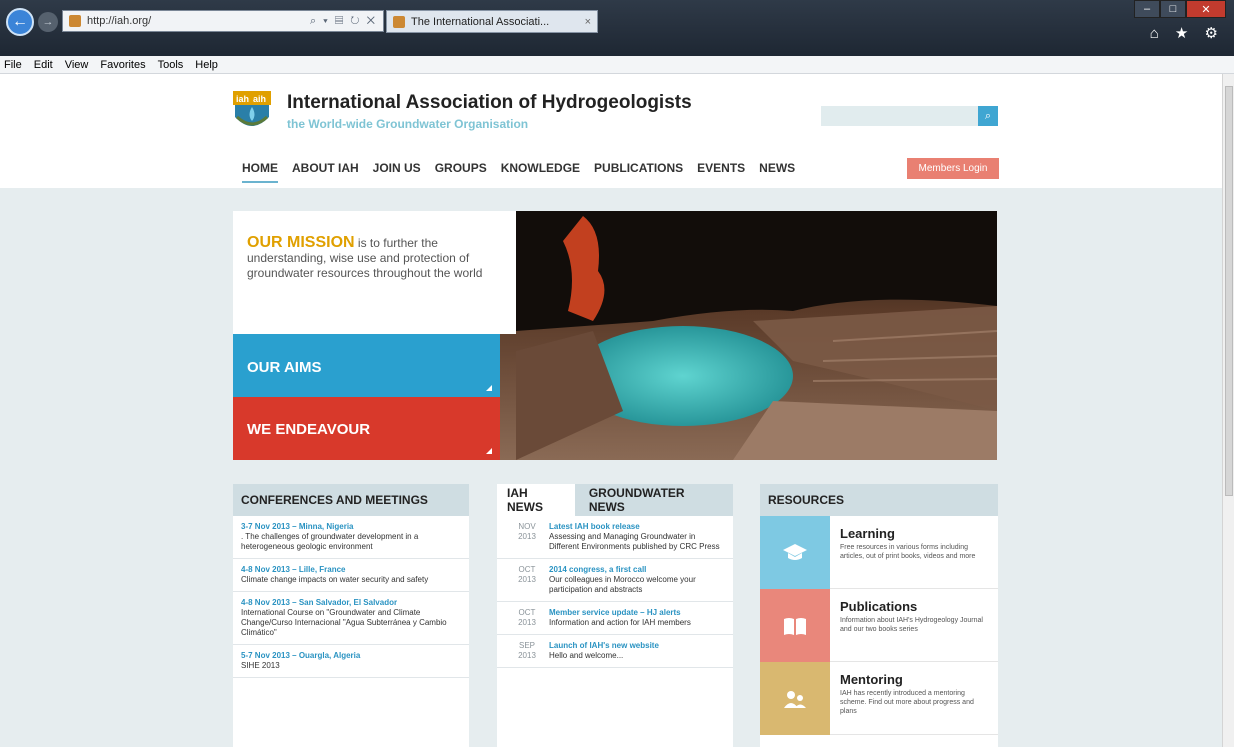 The height and width of the screenshot is (747, 1234). I want to click on search-icon: ⌕, so click(988, 116).